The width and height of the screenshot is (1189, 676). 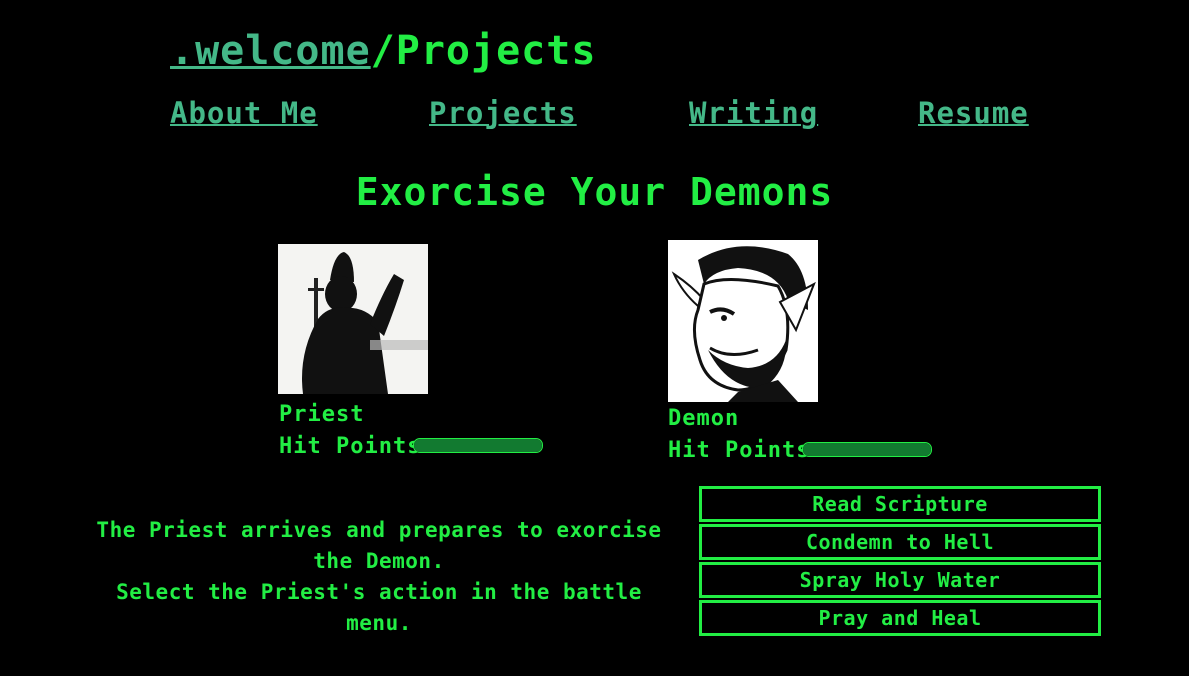 What do you see at coordinates (594, 192) in the screenshot?
I see `game-title: Exorcise Your Demons` at bounding box center [594, 192].